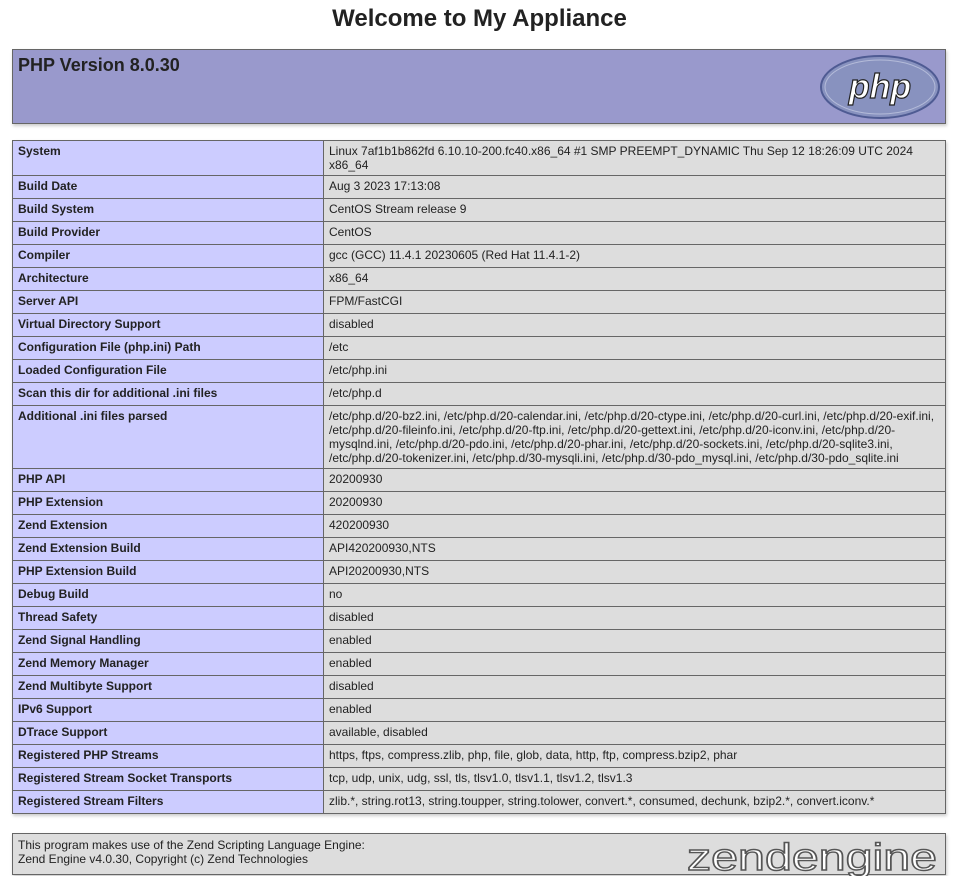 The image size is (959, 876). I want to click on info-row: Debug Build no, so click(479, 595).